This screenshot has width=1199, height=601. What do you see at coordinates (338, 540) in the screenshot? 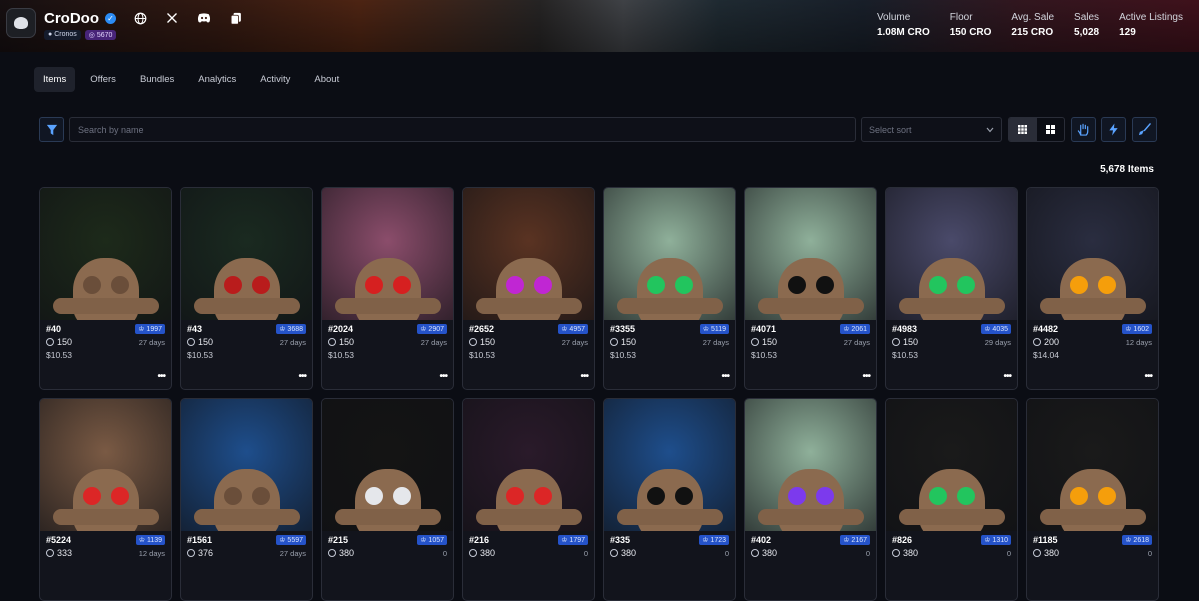
I see `token-id: #215` at bounding box center [338, 540].